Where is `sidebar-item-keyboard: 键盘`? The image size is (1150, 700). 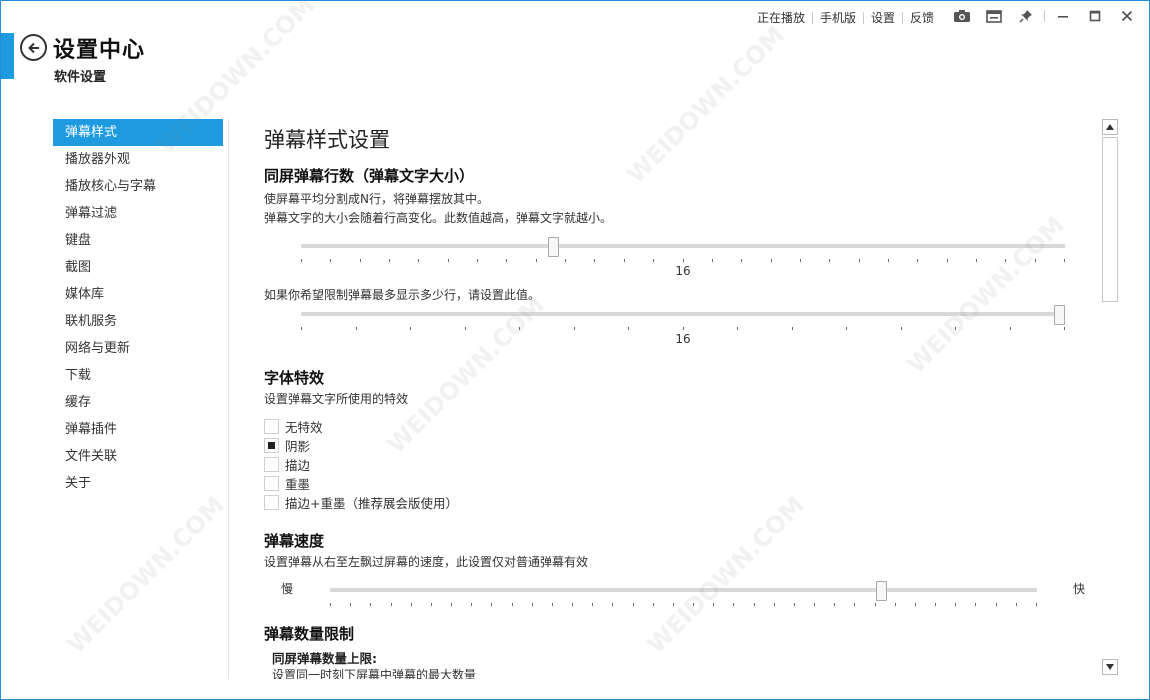
sidebar-item-keyboard: 键盘 is located at coordinates (138, 240).